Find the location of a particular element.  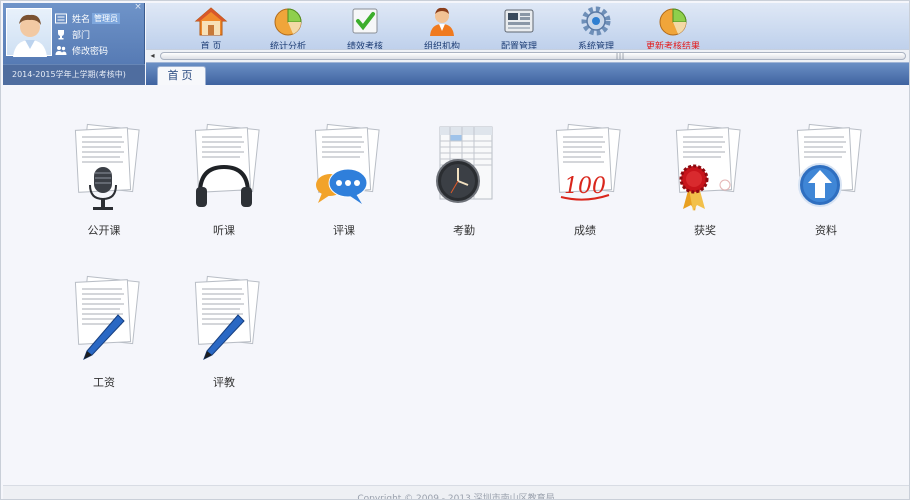

semester-status: 2014-2015学年上学期(考核中) is located at coordinates (74, 74).